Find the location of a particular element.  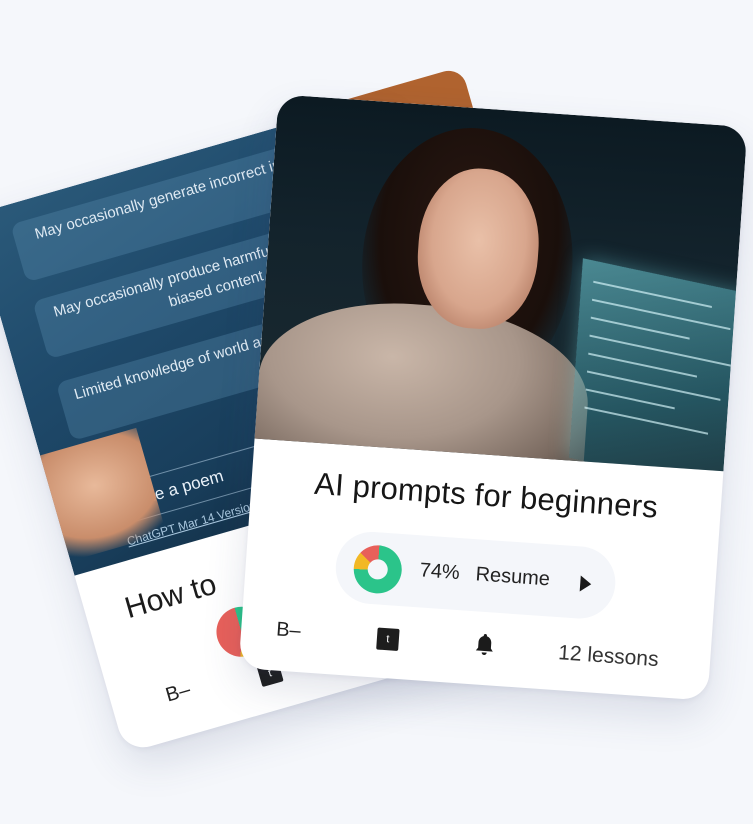

back-card-title: How to is located at coordinates (171, 596).